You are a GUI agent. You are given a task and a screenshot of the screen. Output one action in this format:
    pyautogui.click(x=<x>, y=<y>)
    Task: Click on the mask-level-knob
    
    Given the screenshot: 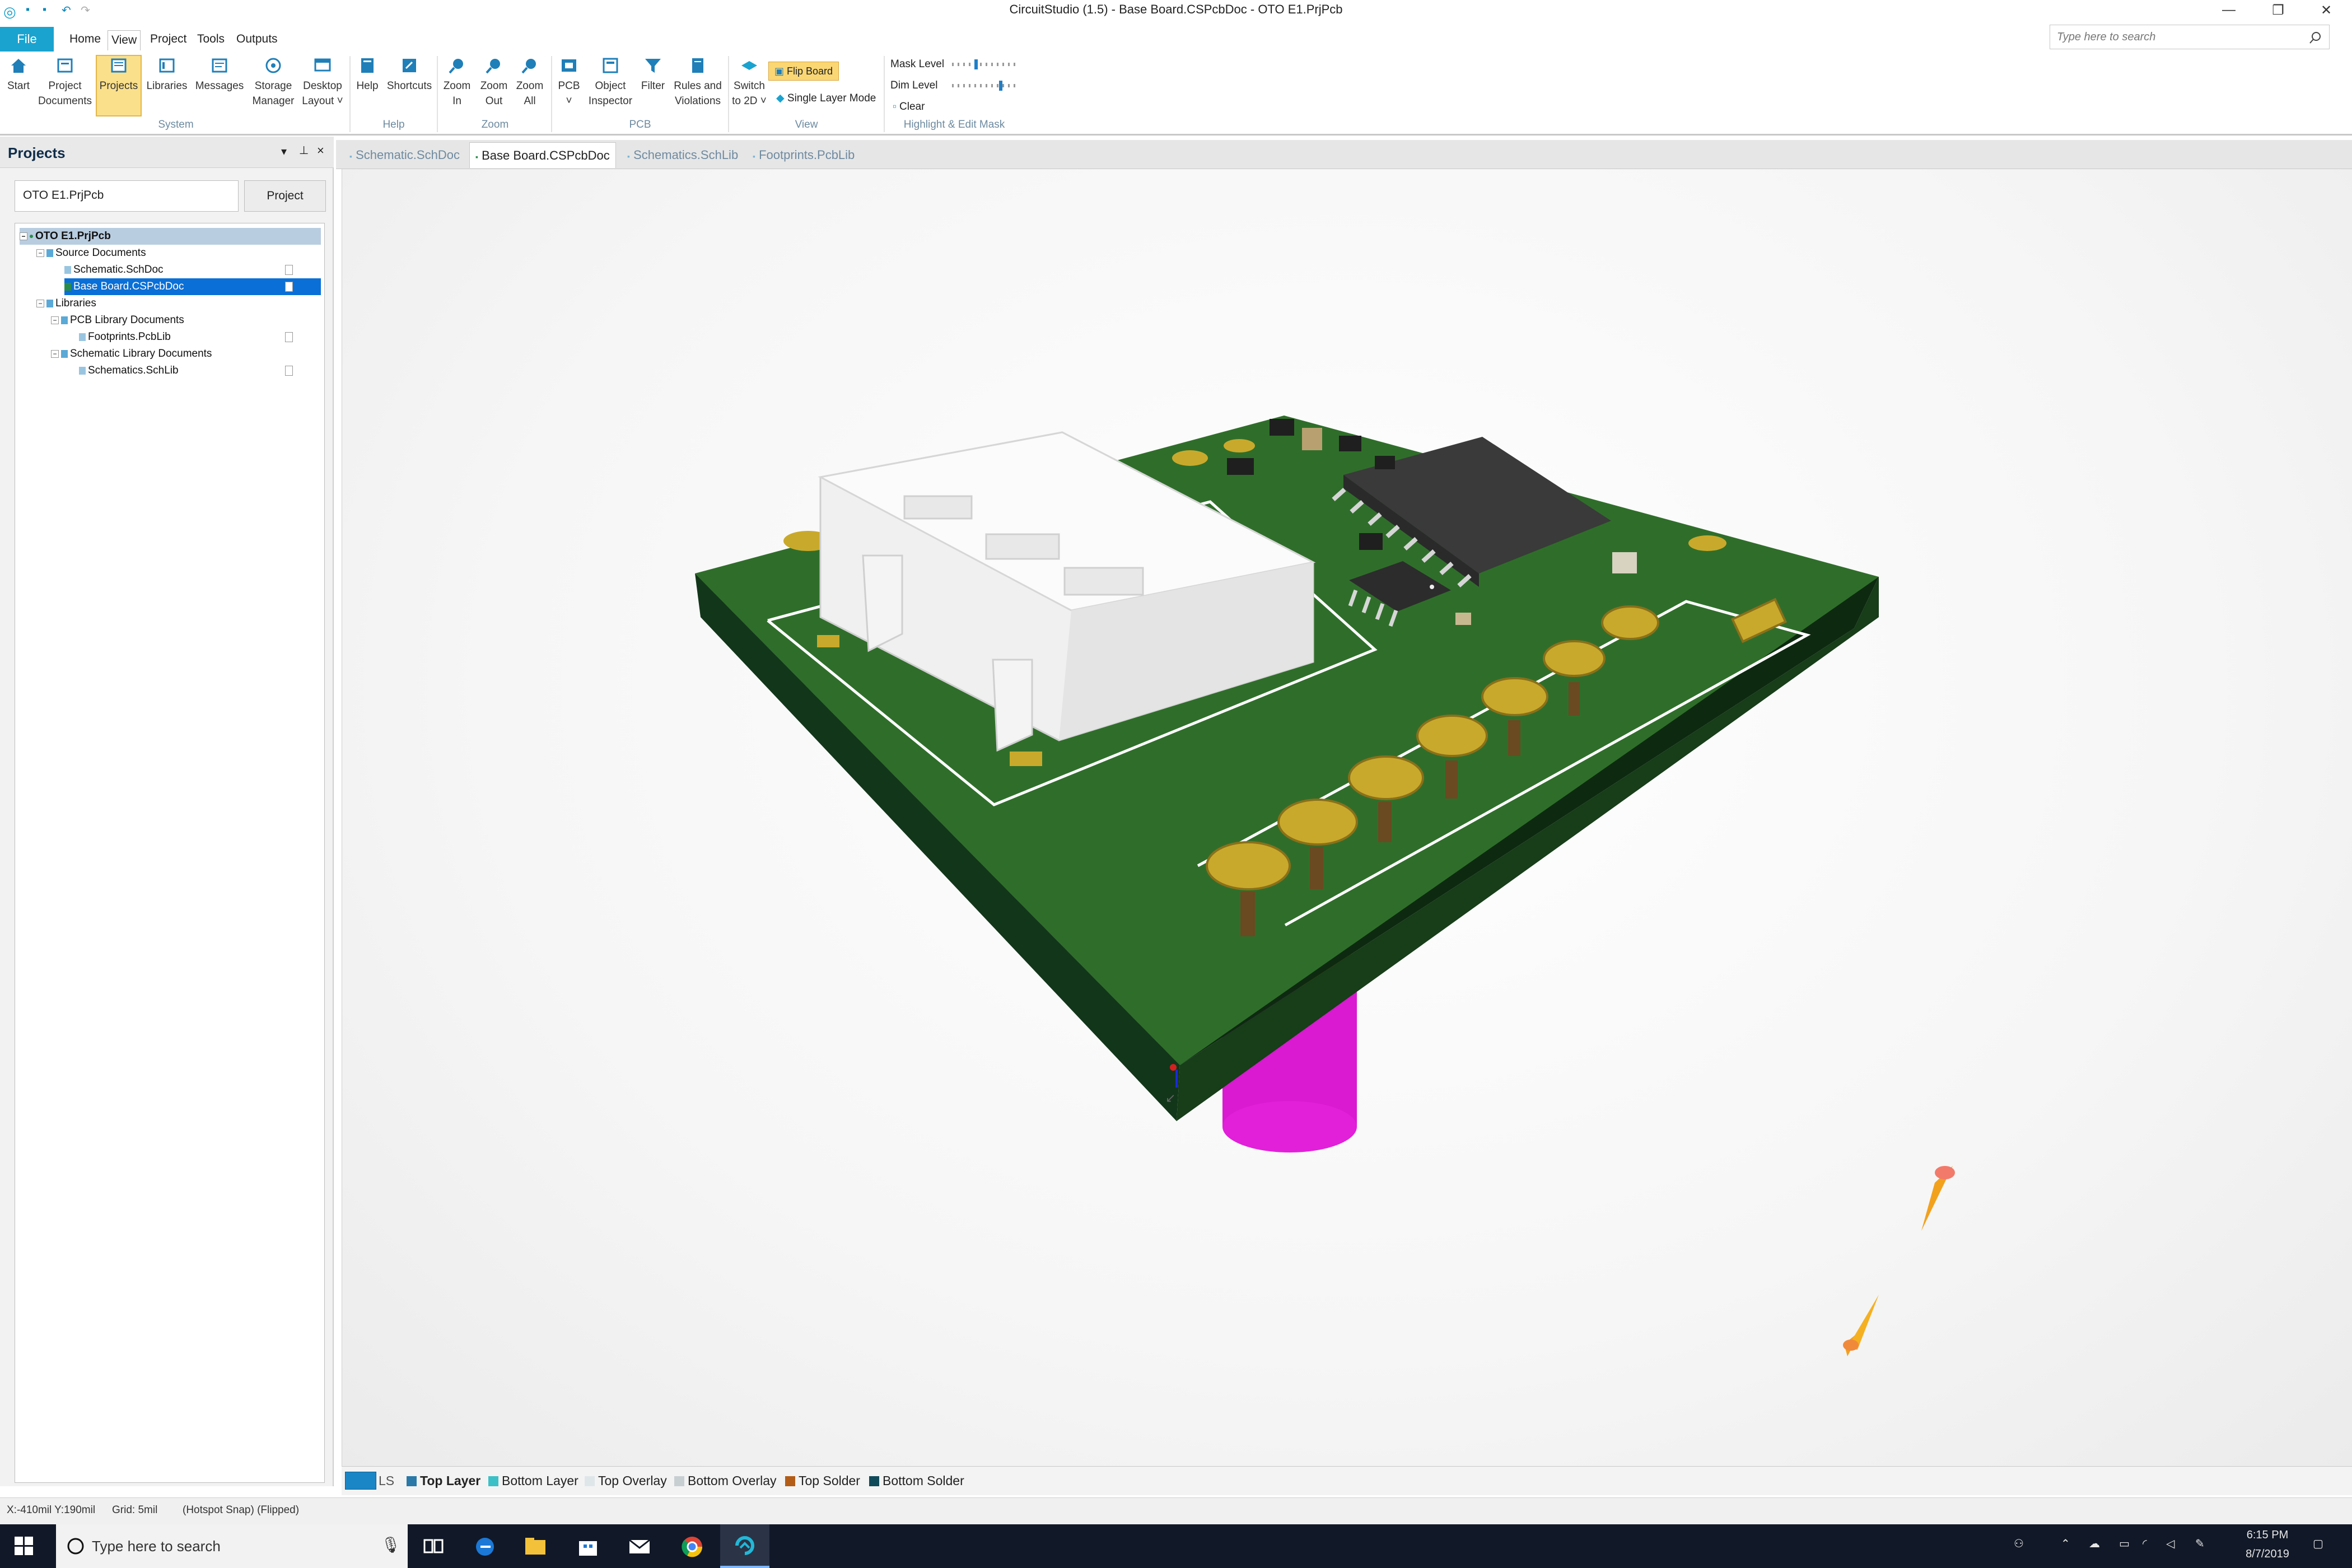 What is the action you would take?
    pyautogui.click(x=976, y=64)
    